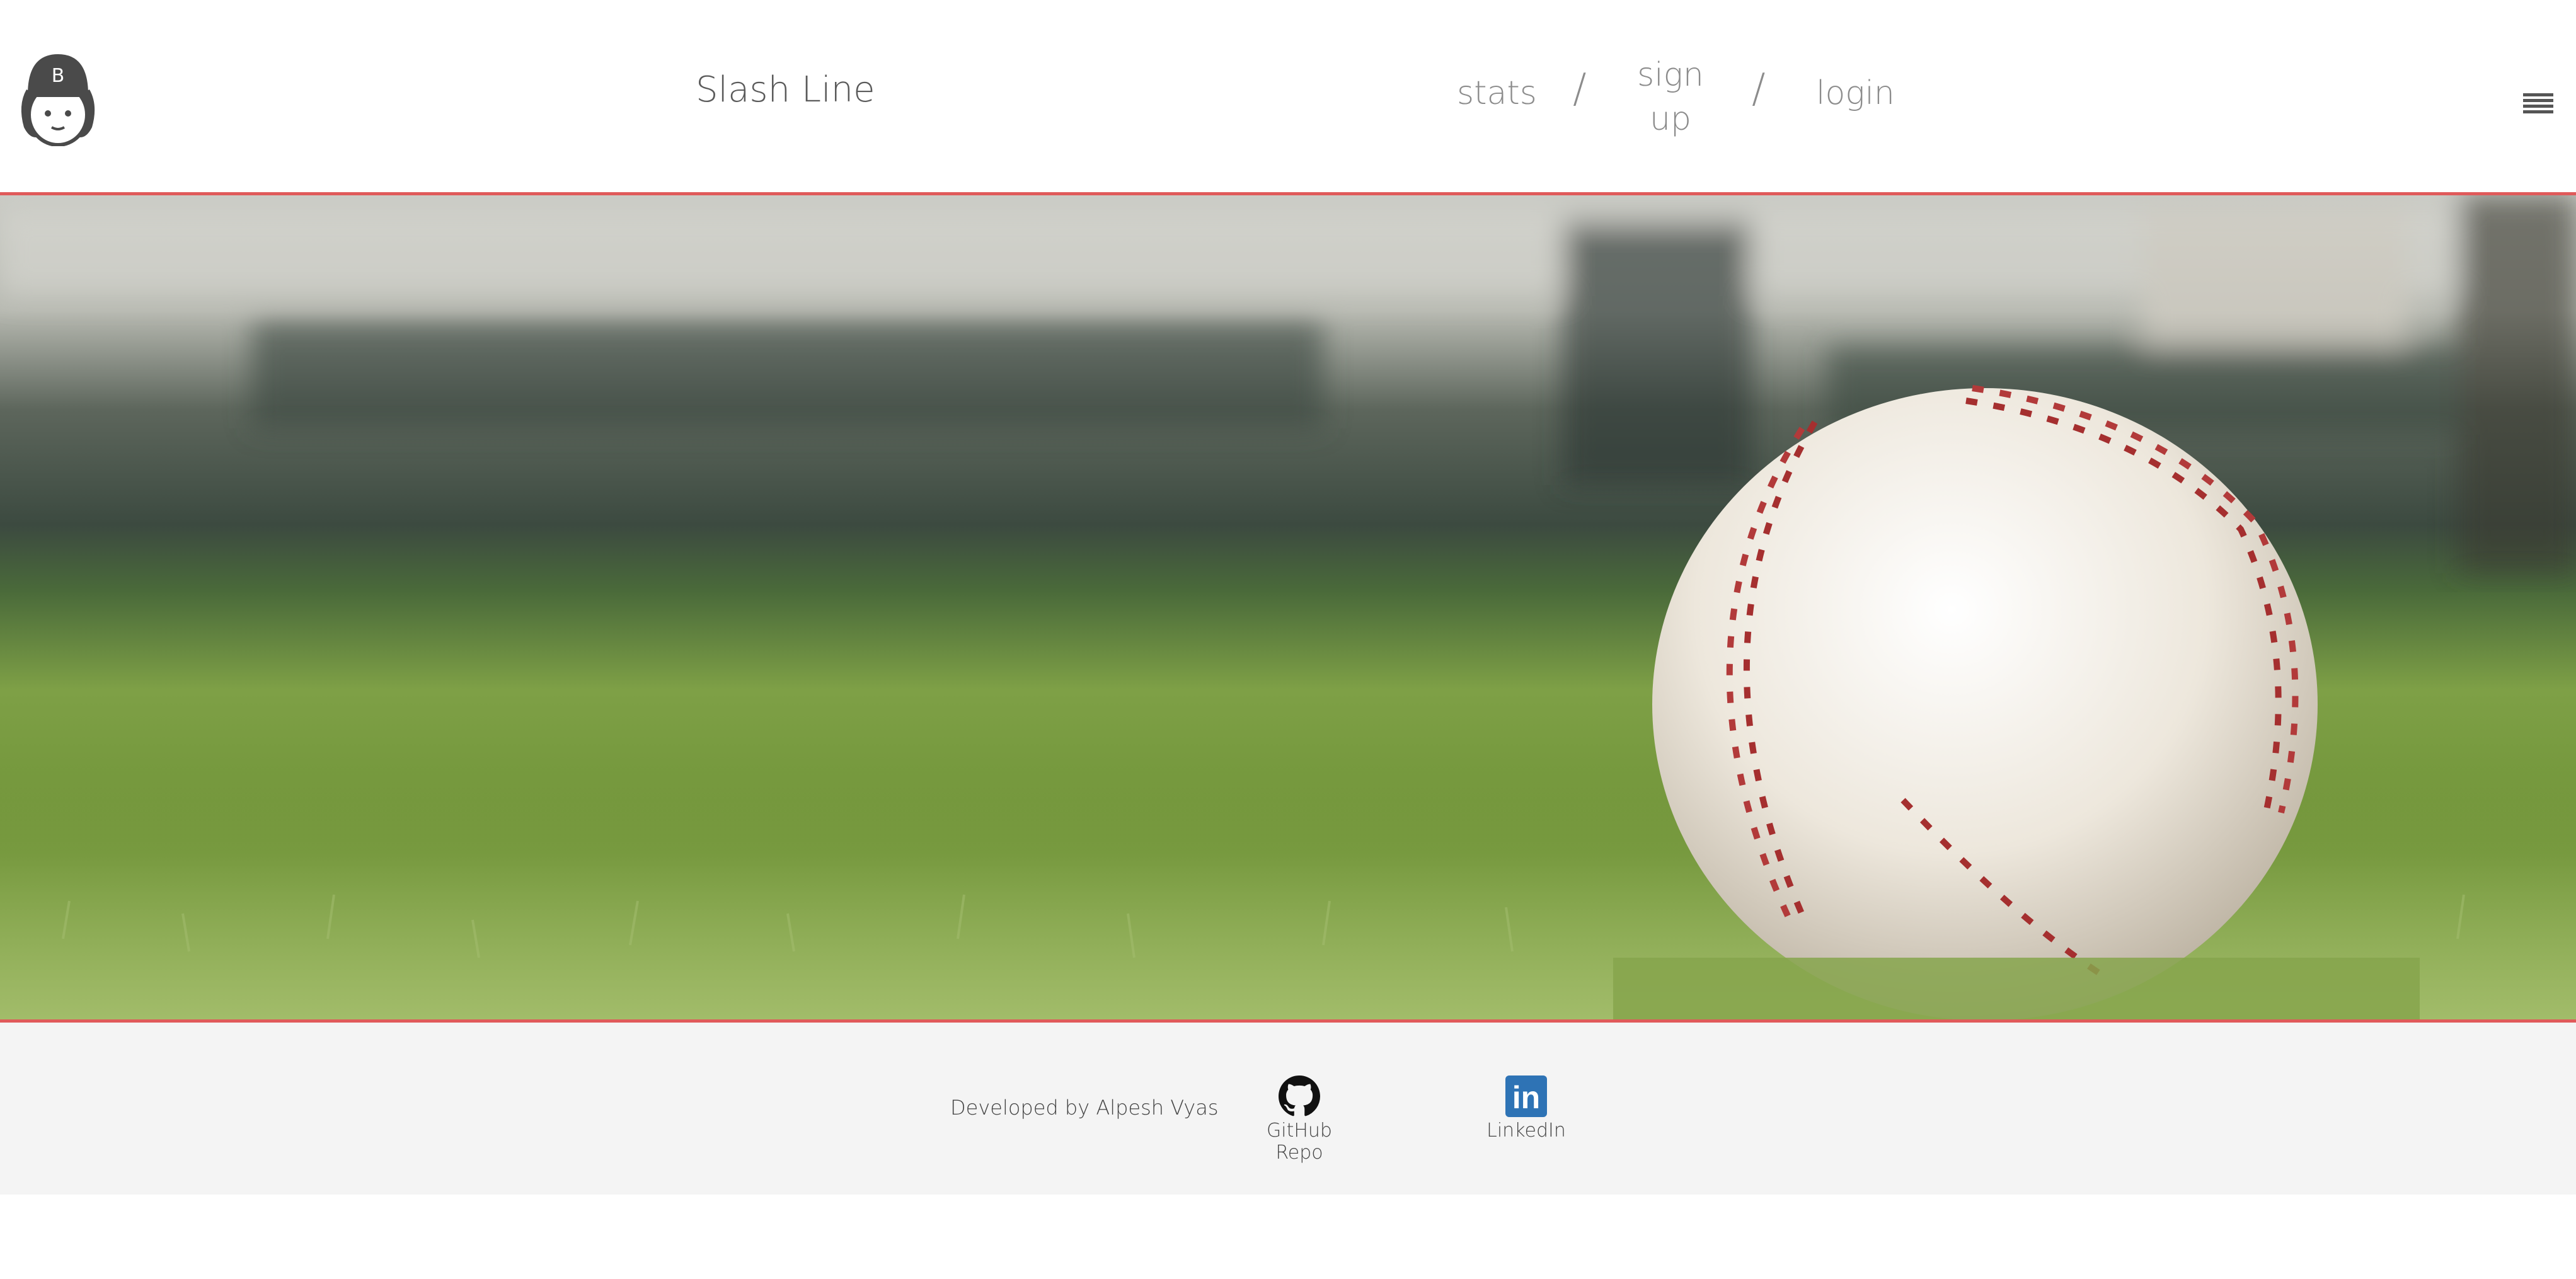  Describe the element at coordinates (1526, 1131) in the screenshot. I see `linkedin-label: LinkedIn` at that location.